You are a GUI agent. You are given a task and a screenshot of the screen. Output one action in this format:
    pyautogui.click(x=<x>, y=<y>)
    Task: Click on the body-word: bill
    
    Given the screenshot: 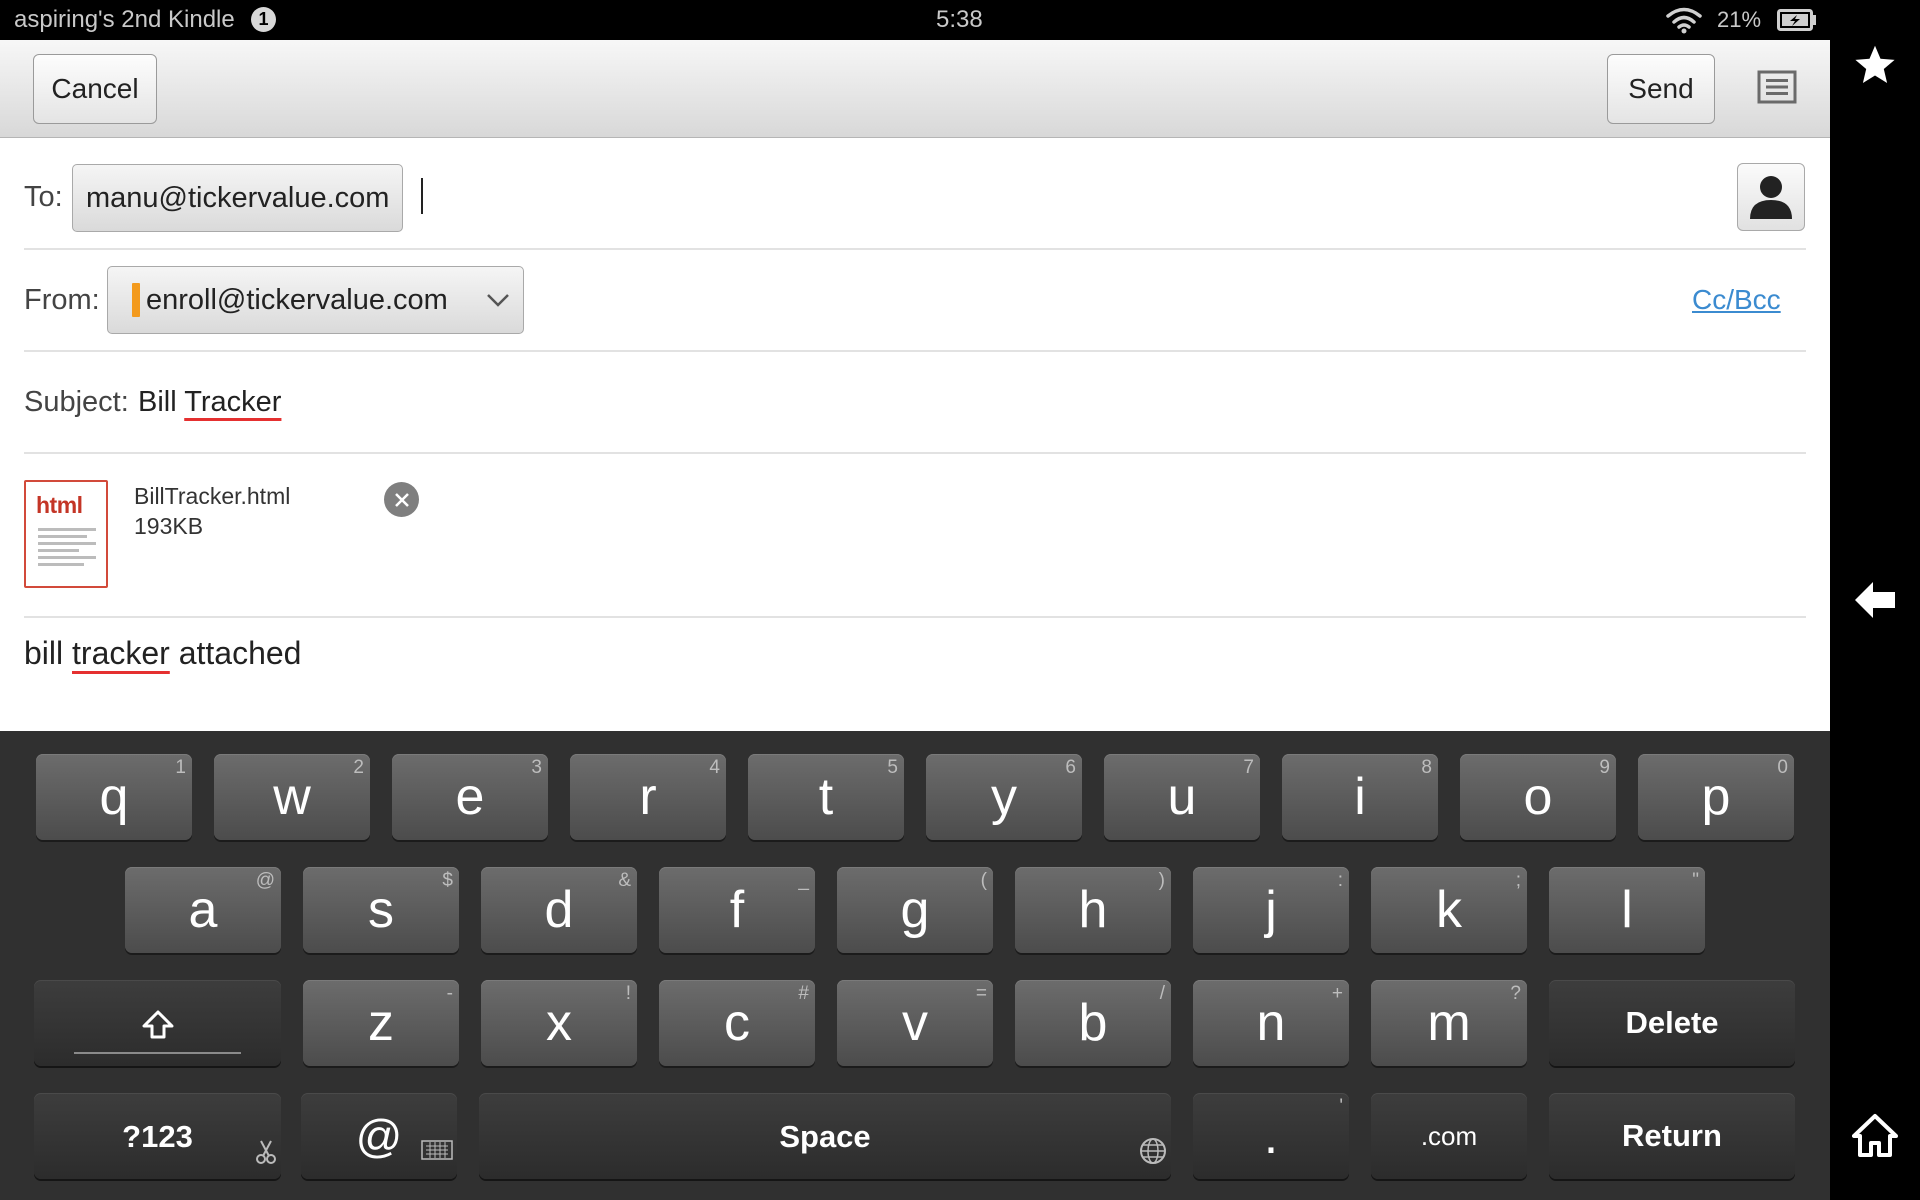 What is the action you would take?
    pyautogui.click(x=44, y=653)
    